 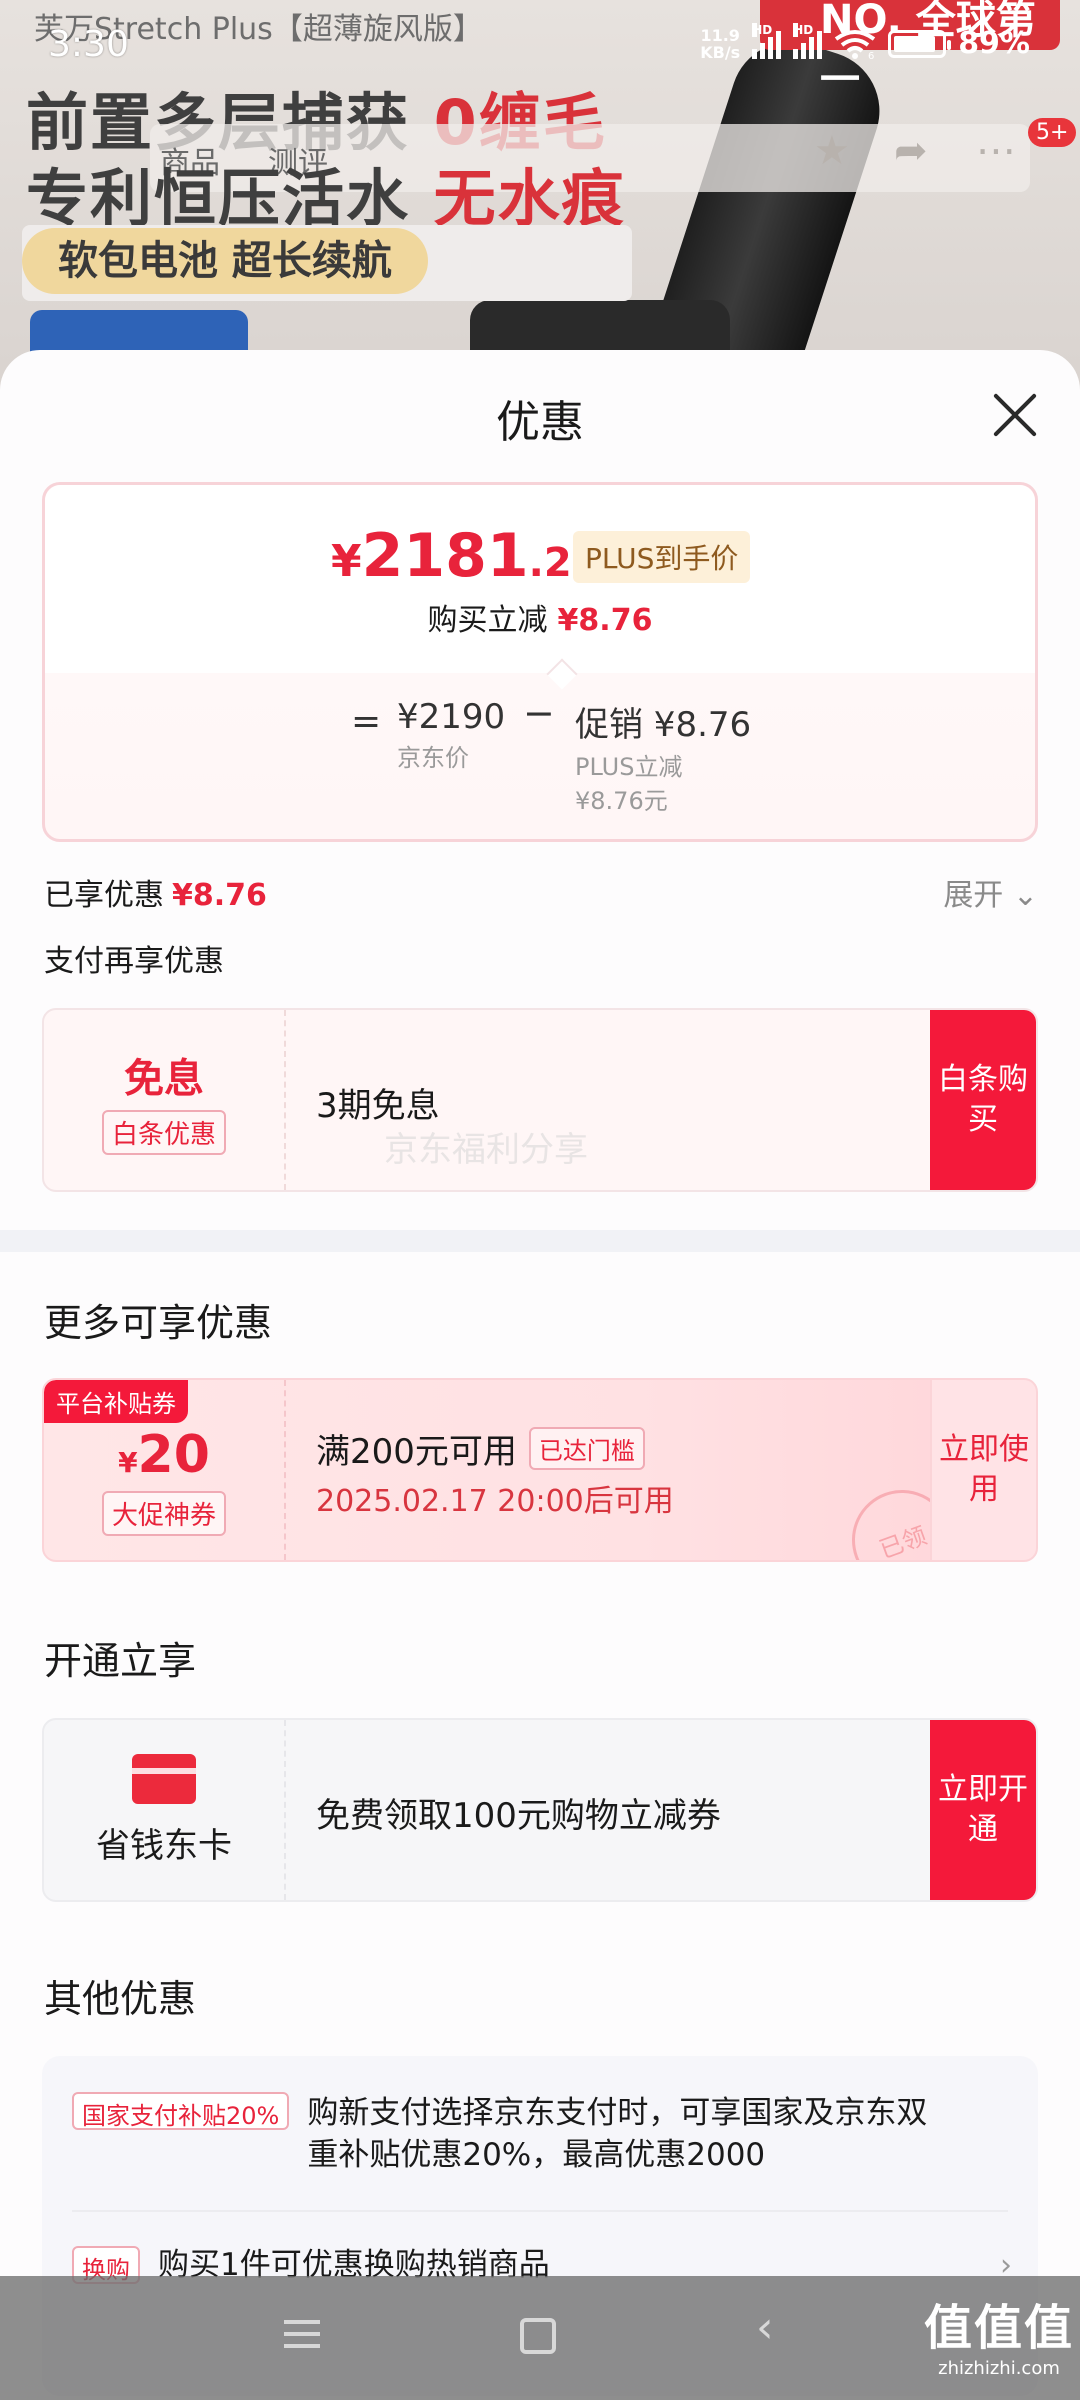 I want to click on home-icon, so click(x=538, y=2336).